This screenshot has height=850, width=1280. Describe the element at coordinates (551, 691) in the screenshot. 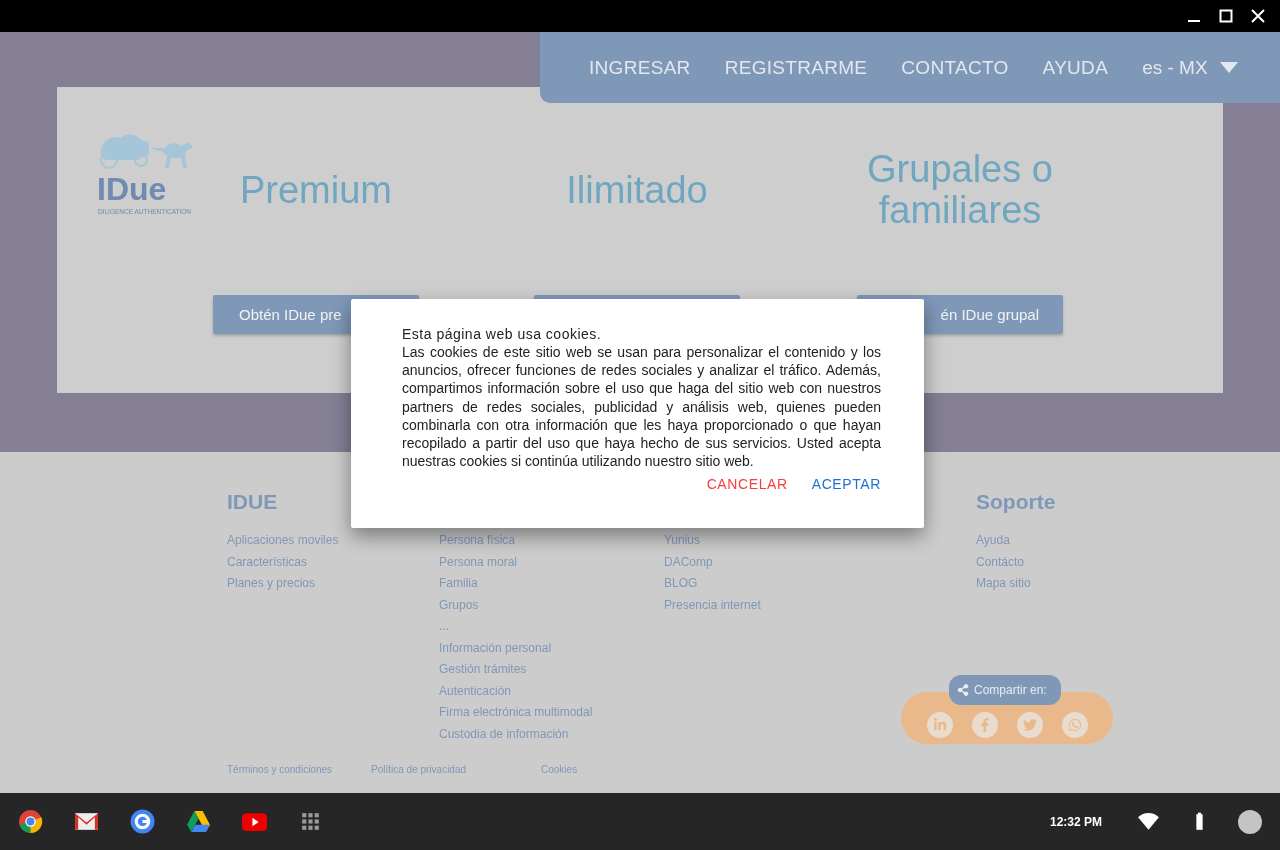

I see `footer-link: Autenticación` at that location.